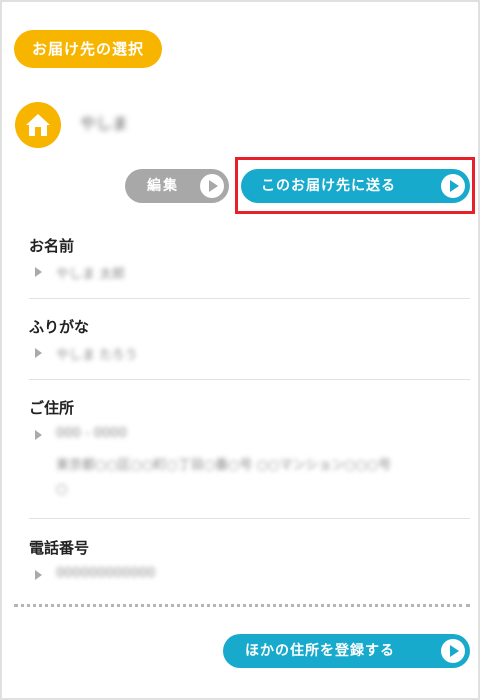  What do you see at coordinates (88, 49) in the screenshot?
I see `page-title: お届け先の選択` at bounding box center [88, 49].